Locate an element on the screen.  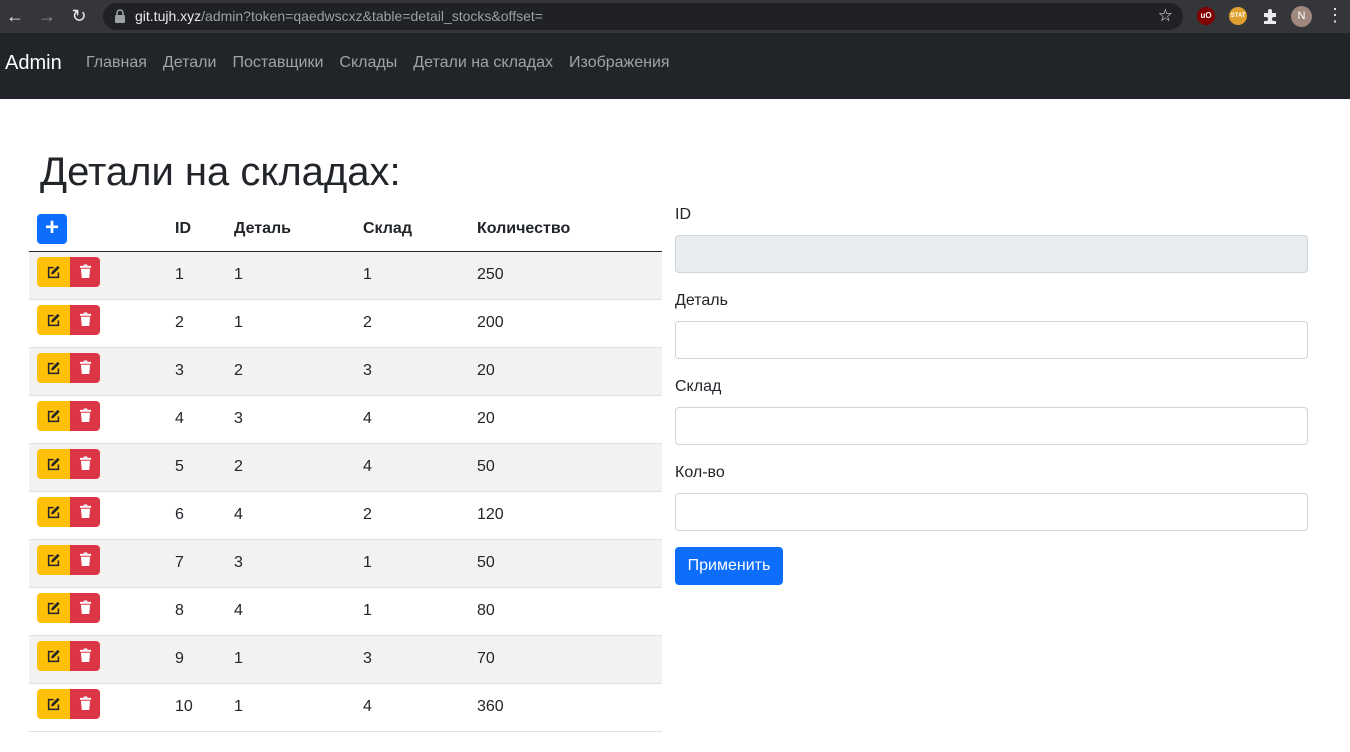
nav-link-details: Детали is located at coordinates (190, 63).